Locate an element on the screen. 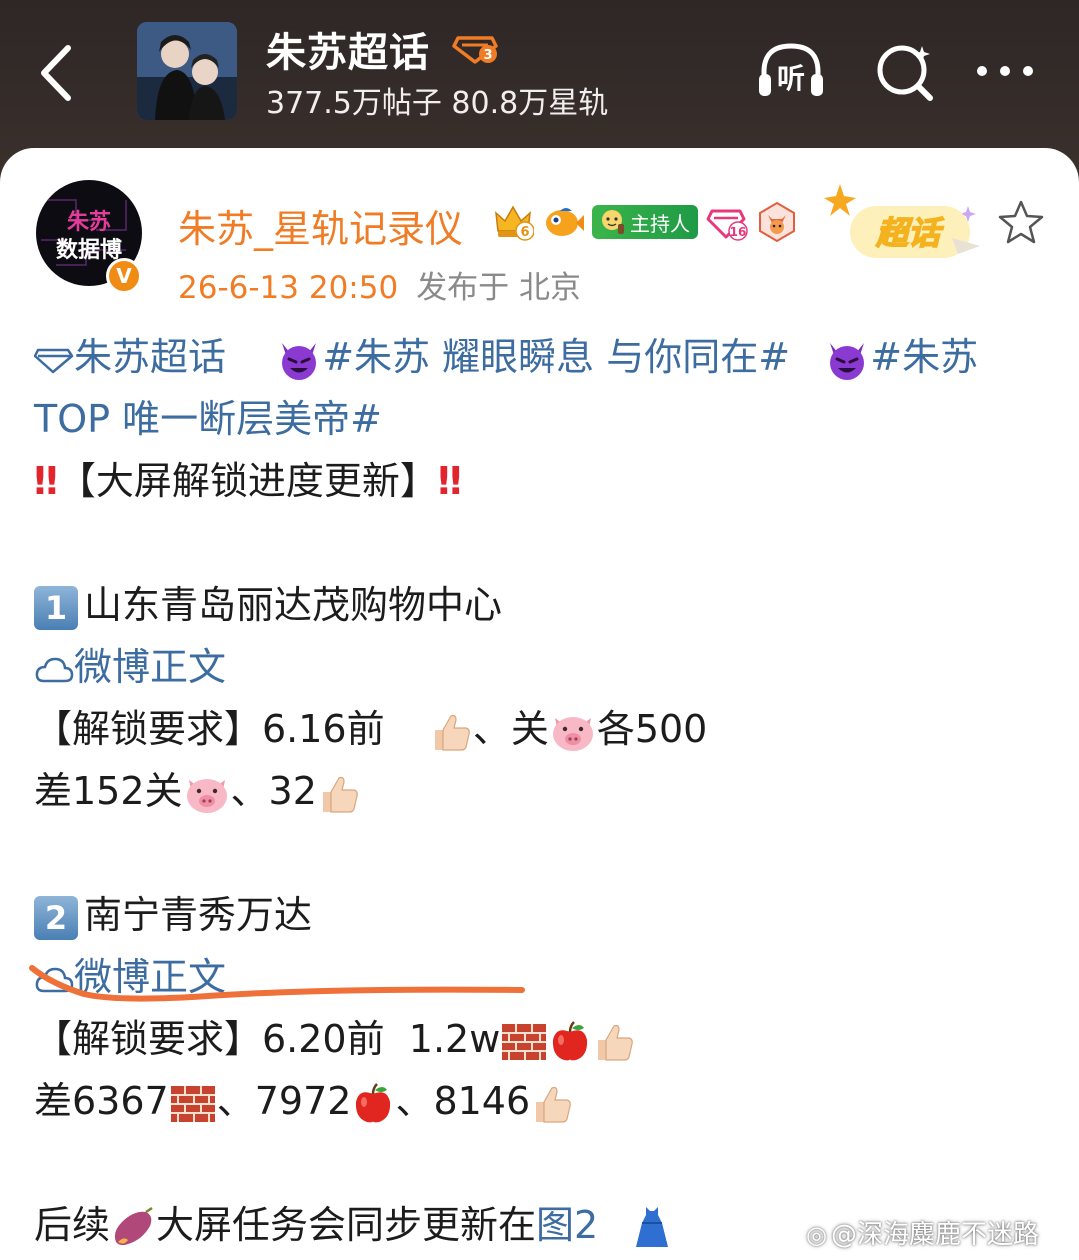 The height and width of the screenshot is (1260, 1079). svg-text: 6 is located at coordinates (524, 232).